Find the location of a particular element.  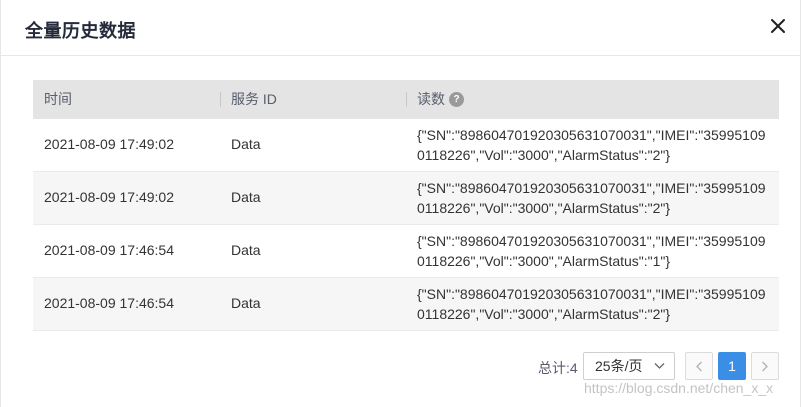

chevron-right-icon is located at coordinates (765, 366).